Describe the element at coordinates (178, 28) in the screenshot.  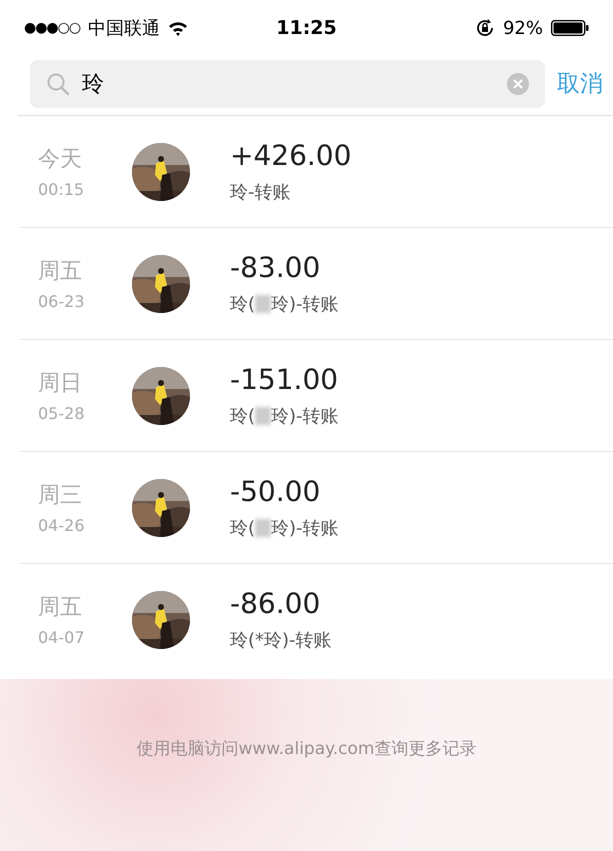
I see `wifi-icon` at that location.